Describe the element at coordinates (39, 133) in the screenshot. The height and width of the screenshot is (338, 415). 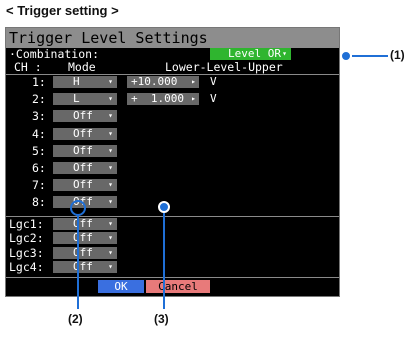
I see `channel-label: 4:` at that location.